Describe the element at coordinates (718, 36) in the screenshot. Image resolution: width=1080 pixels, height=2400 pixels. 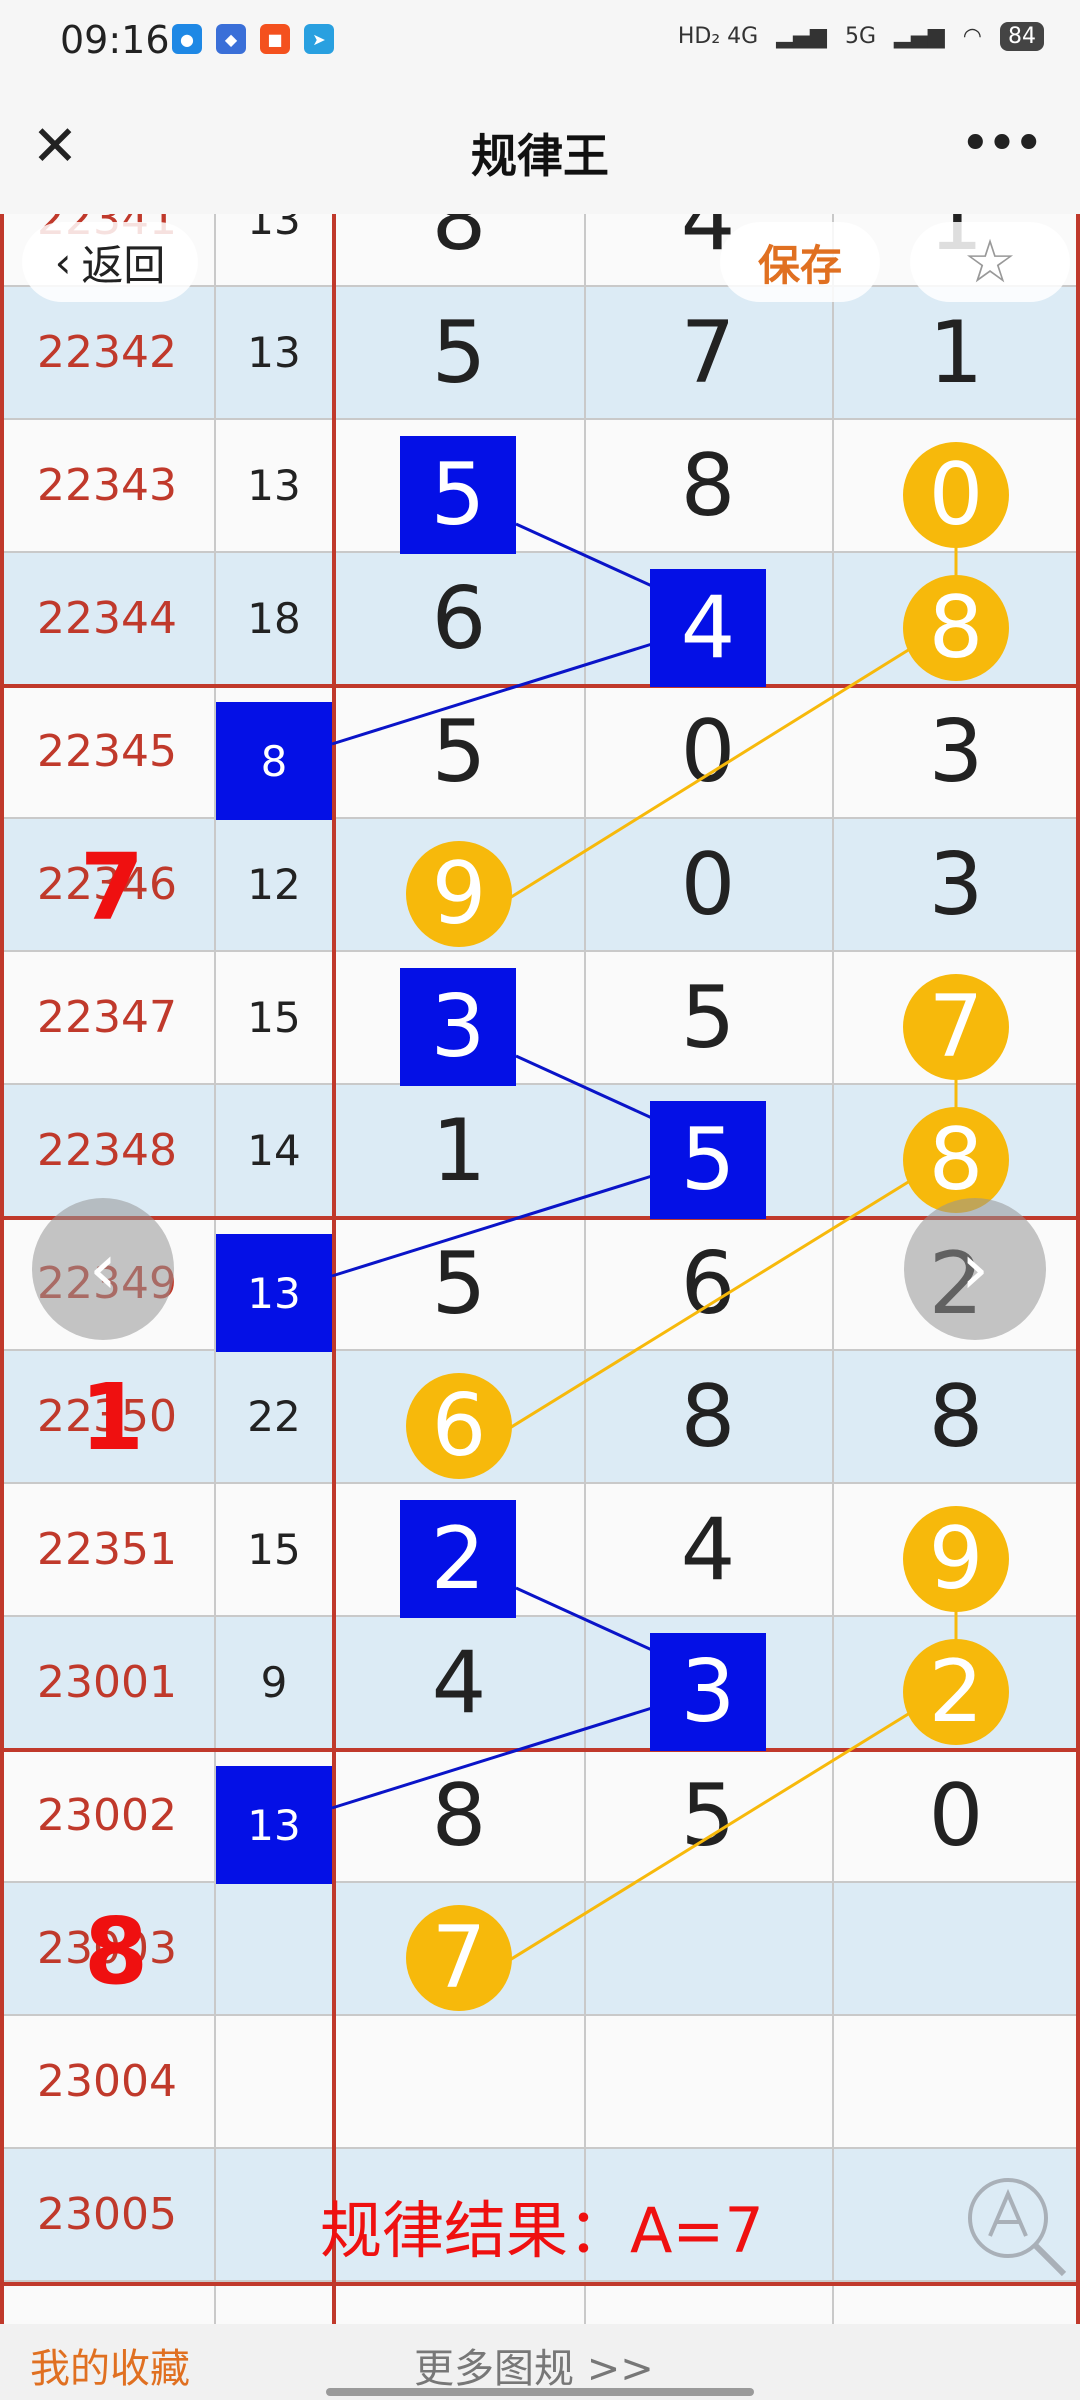
I see `network-indicator: HD₂ 4G` at that location.